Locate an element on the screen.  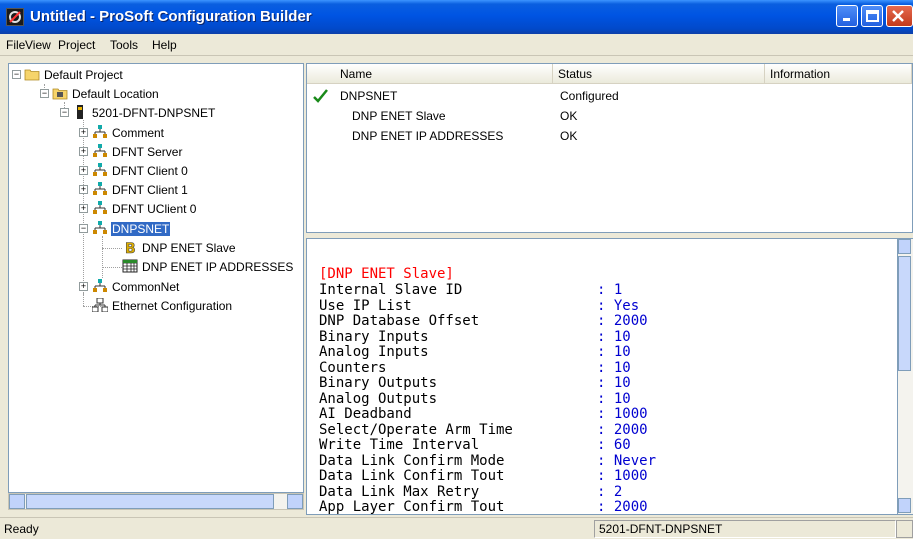
tree-horizontal-scrollbar is located at coordinates (156, 501).